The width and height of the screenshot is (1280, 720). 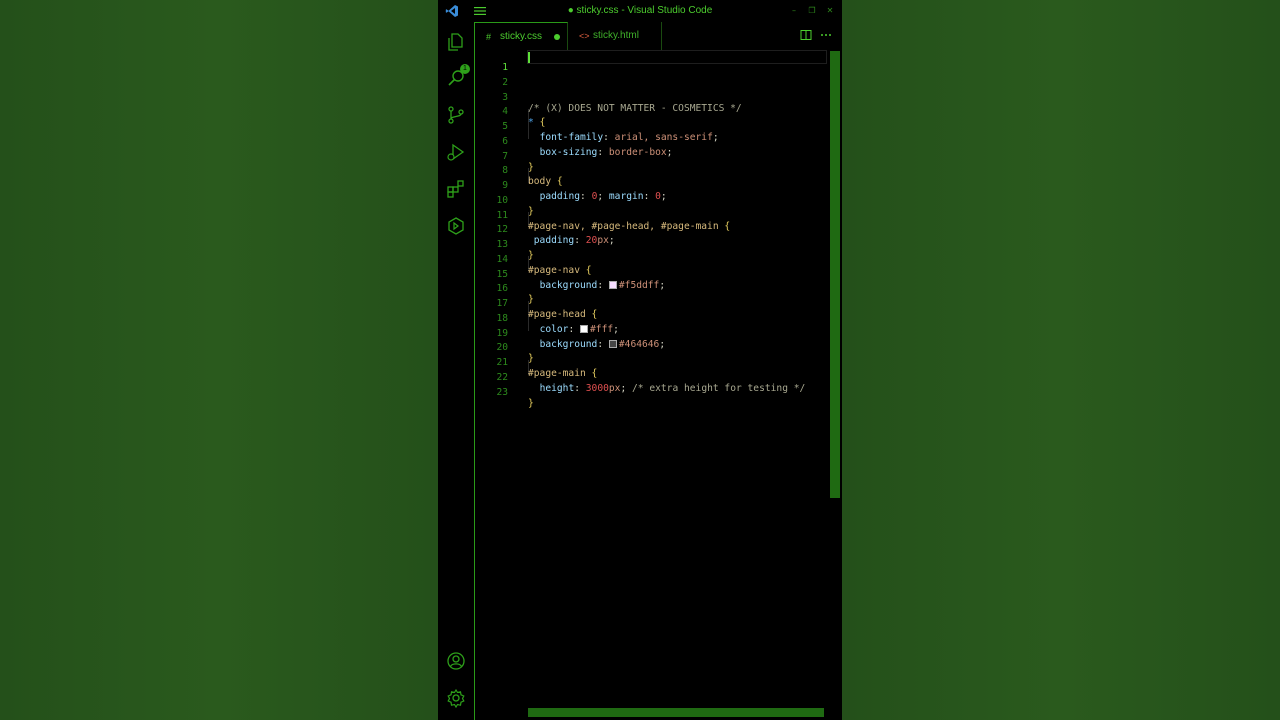 I want to click on explorer-icon, so click(x=456, y=42).